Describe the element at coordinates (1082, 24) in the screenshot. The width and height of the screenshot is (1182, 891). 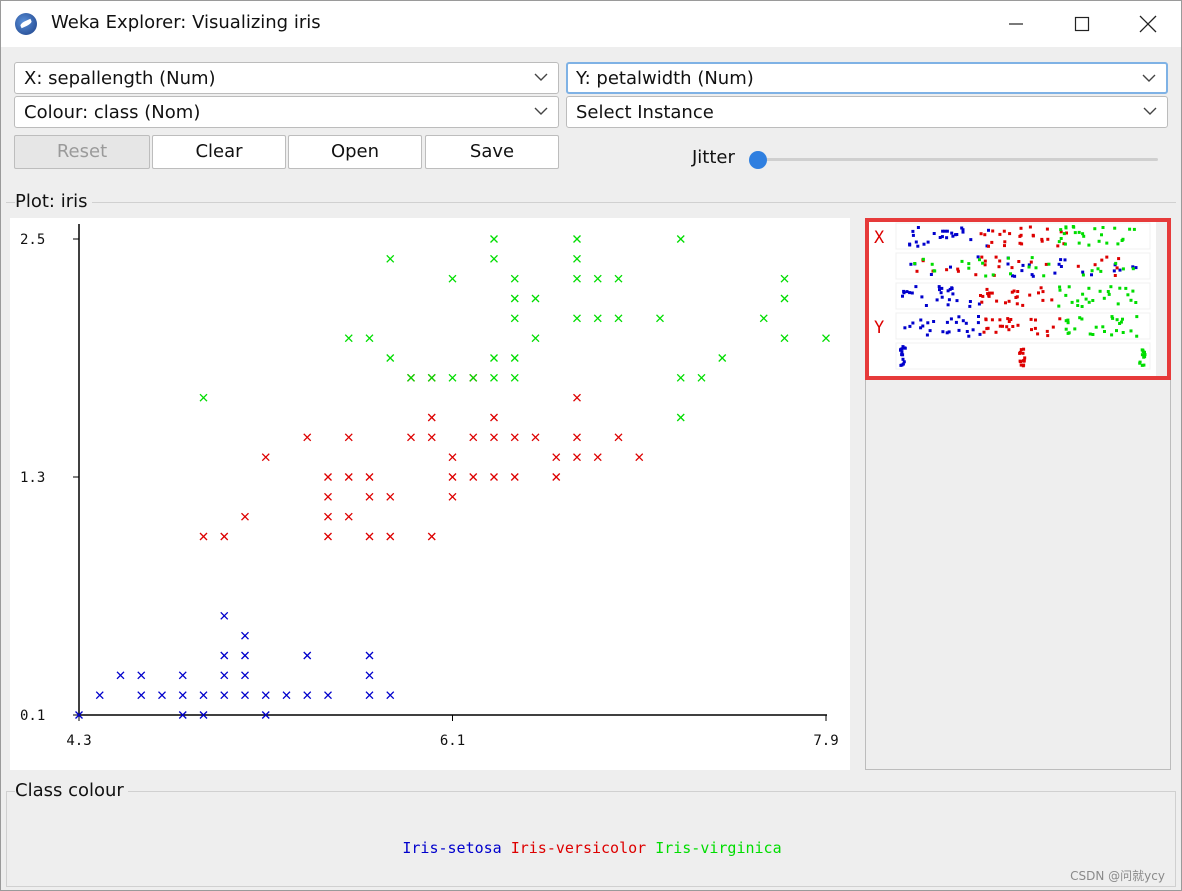
I see `maximize-button` at that location.